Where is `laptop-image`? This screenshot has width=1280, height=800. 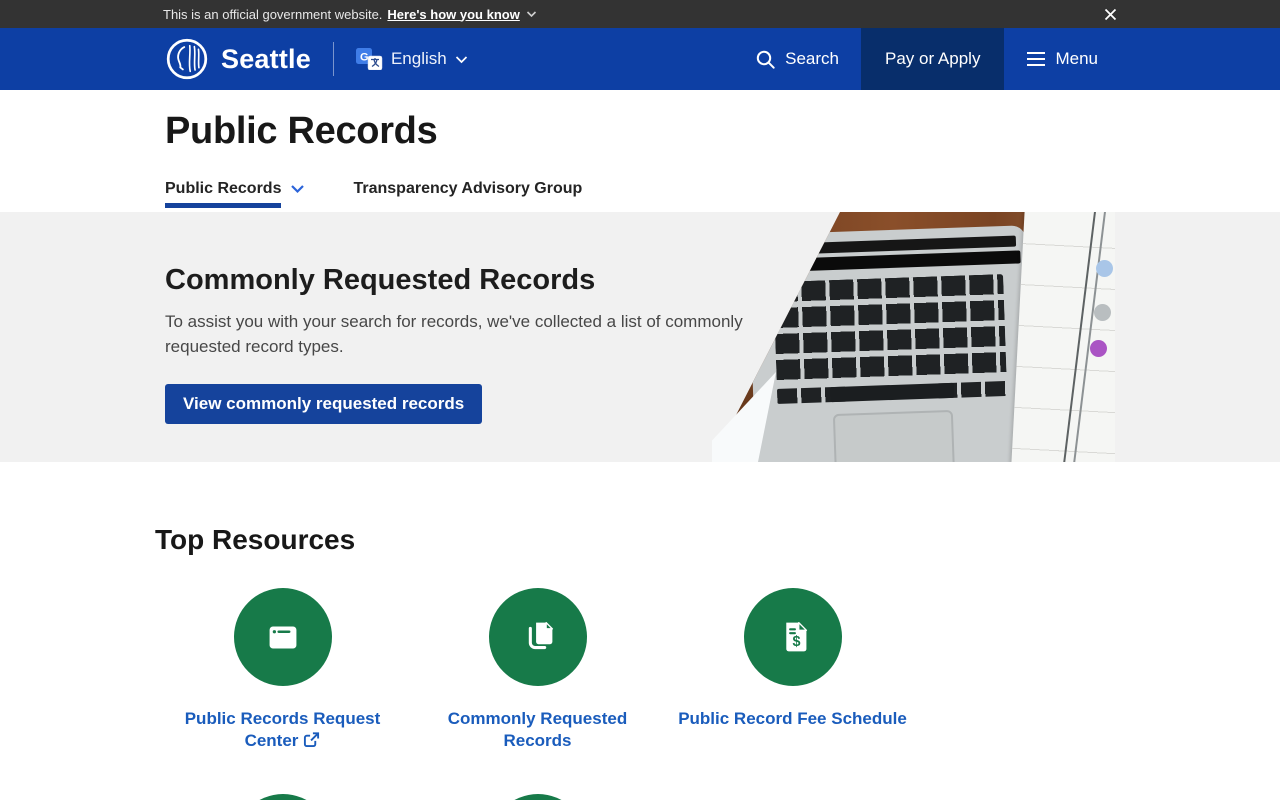
laptop-image is located at coordinates (891, 343).